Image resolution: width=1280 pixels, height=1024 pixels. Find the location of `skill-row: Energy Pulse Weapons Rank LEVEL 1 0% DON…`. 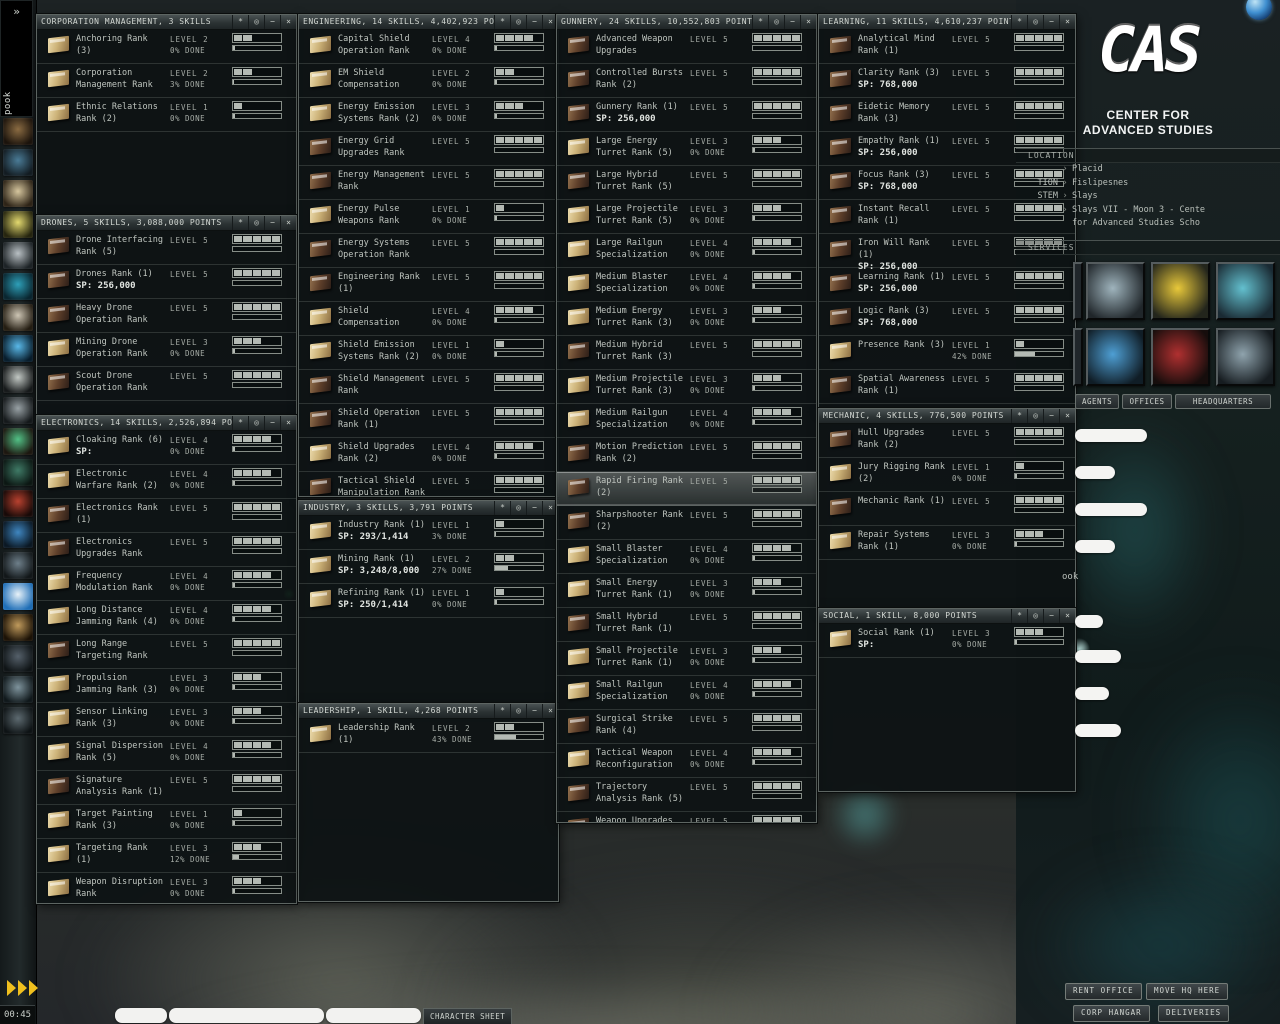

skill-row: Energy Pulse Weapons Rank LEVEL 1 0% DON… is located at coordinates (428, 217).